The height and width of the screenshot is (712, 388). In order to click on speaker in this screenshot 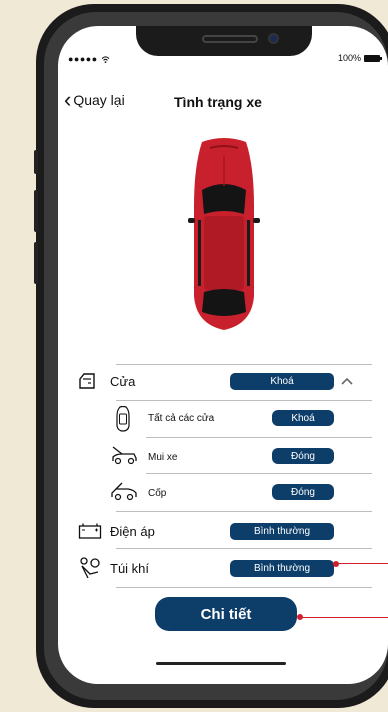, I will do `click(230, 39)`.